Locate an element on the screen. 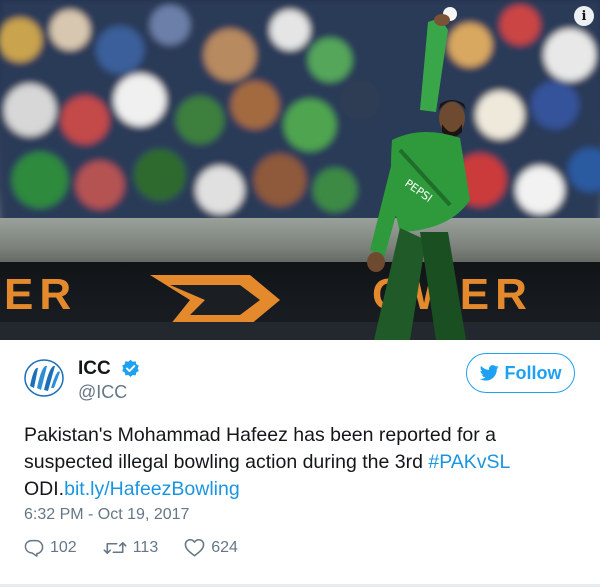 The height and width of the screenshot is (587, 600). retweet-icon is located at coordinates (115, 547).